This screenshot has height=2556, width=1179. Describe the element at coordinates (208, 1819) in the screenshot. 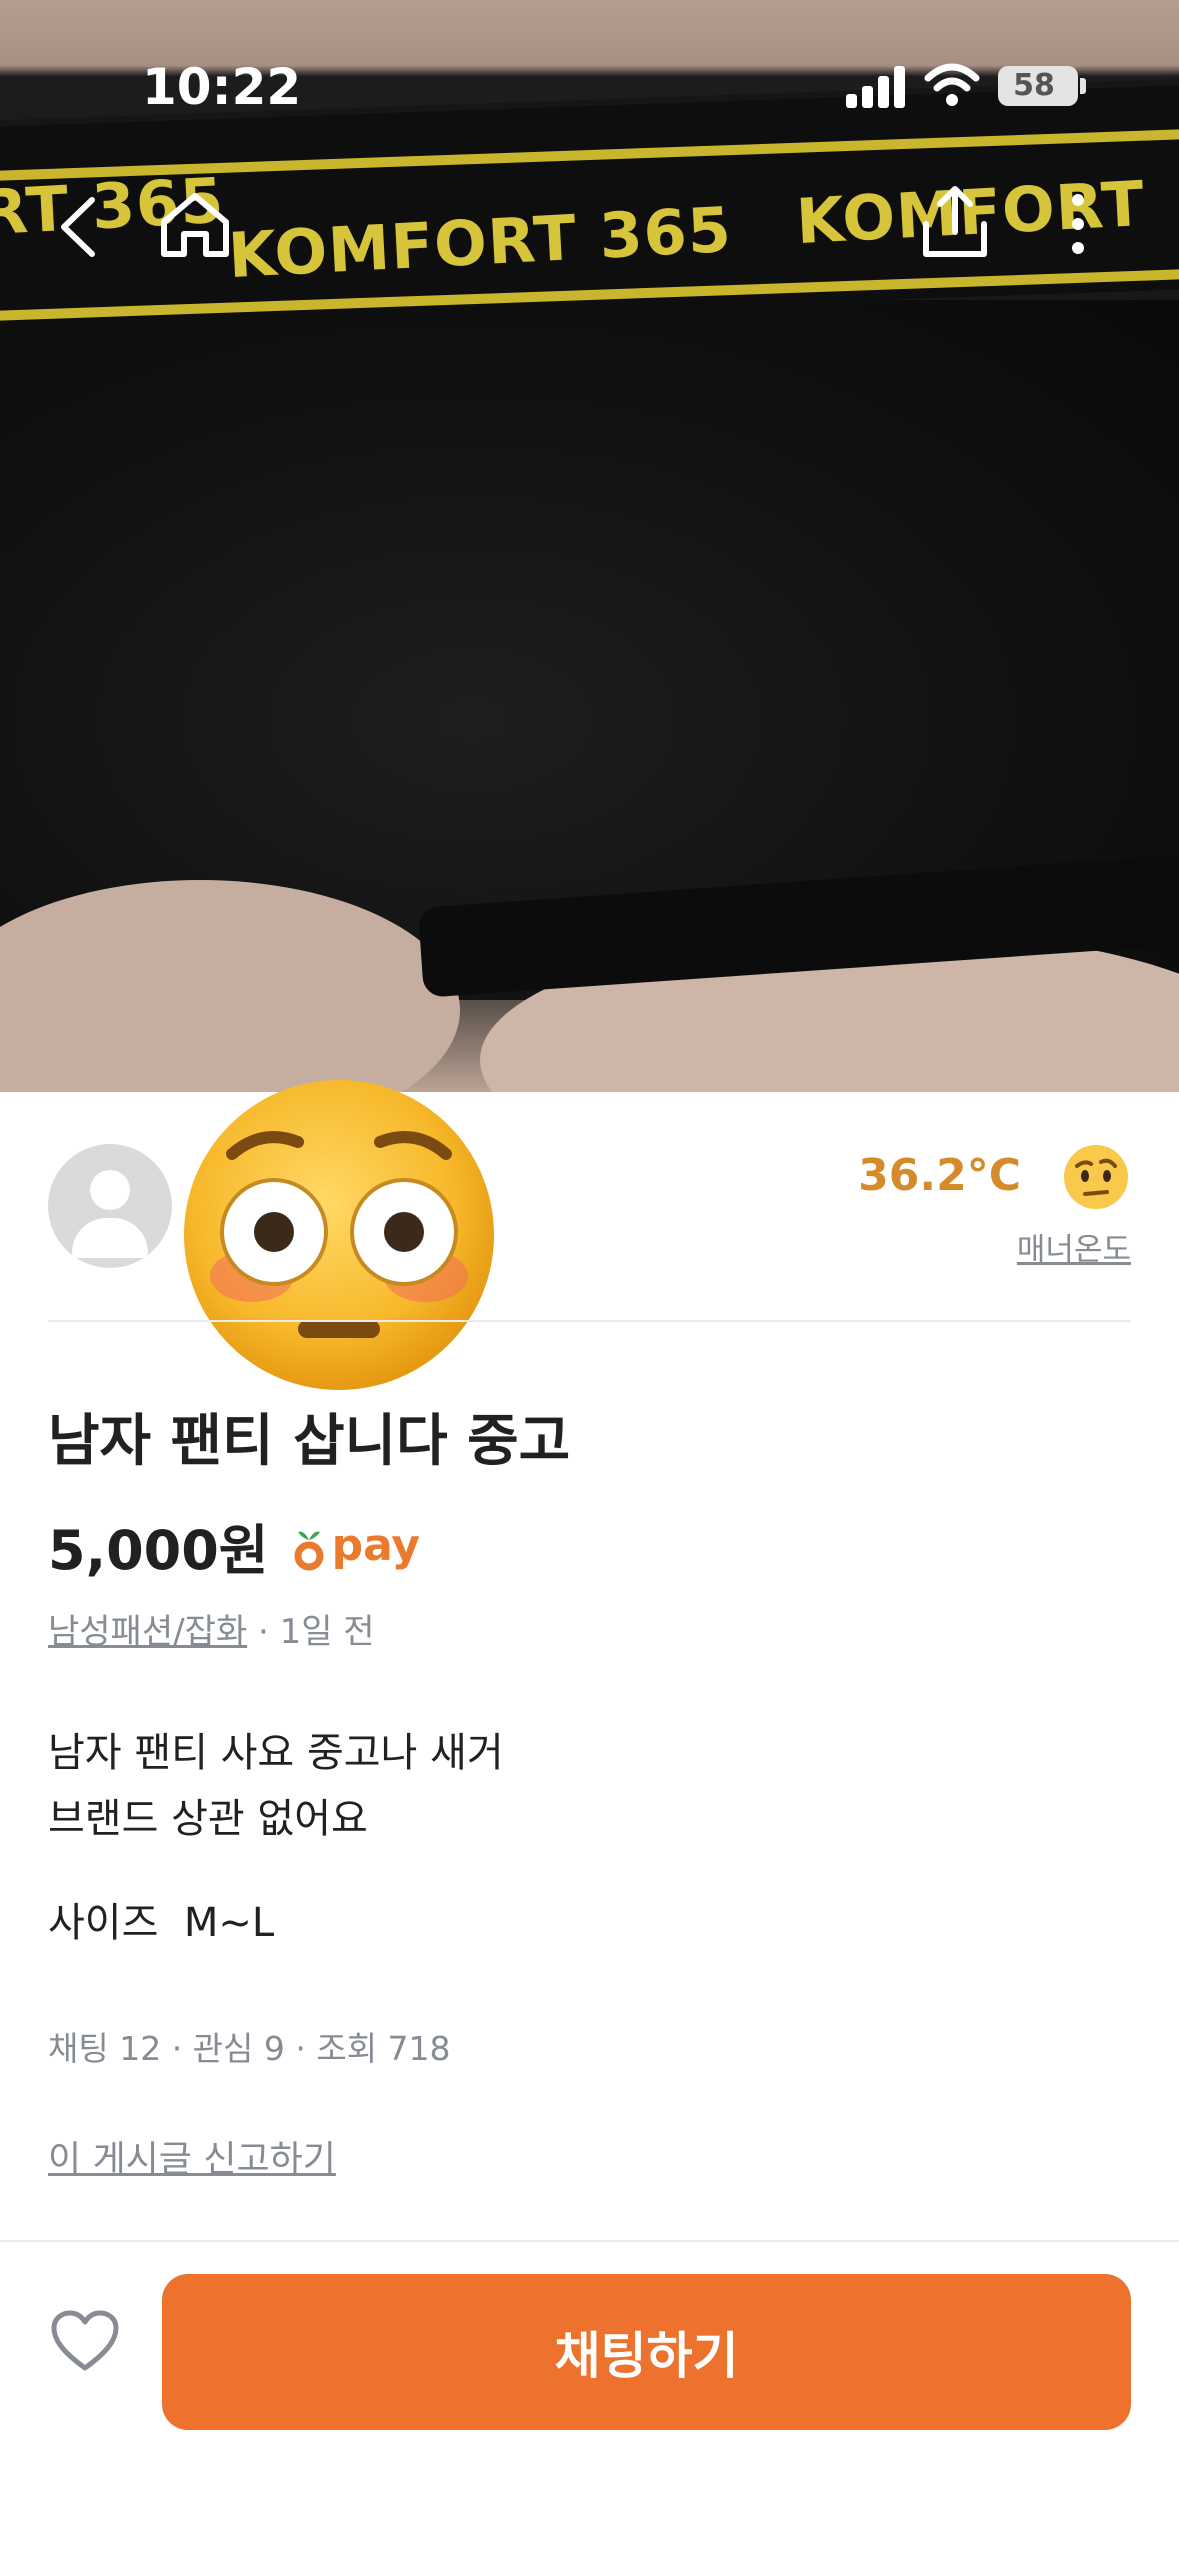

I see `description-line: 브랜드 상관 없어요` at that location.